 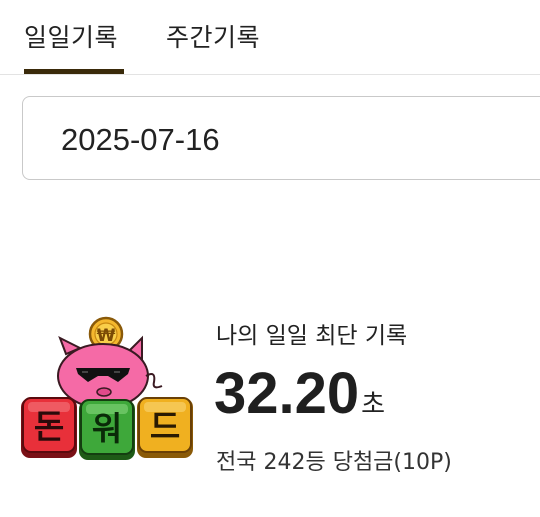 What do you see at coordinates (107, 388) in the screenshot?
I see `donword-logo: ₩ 돈 워 드` at bounding box center [107, 388].